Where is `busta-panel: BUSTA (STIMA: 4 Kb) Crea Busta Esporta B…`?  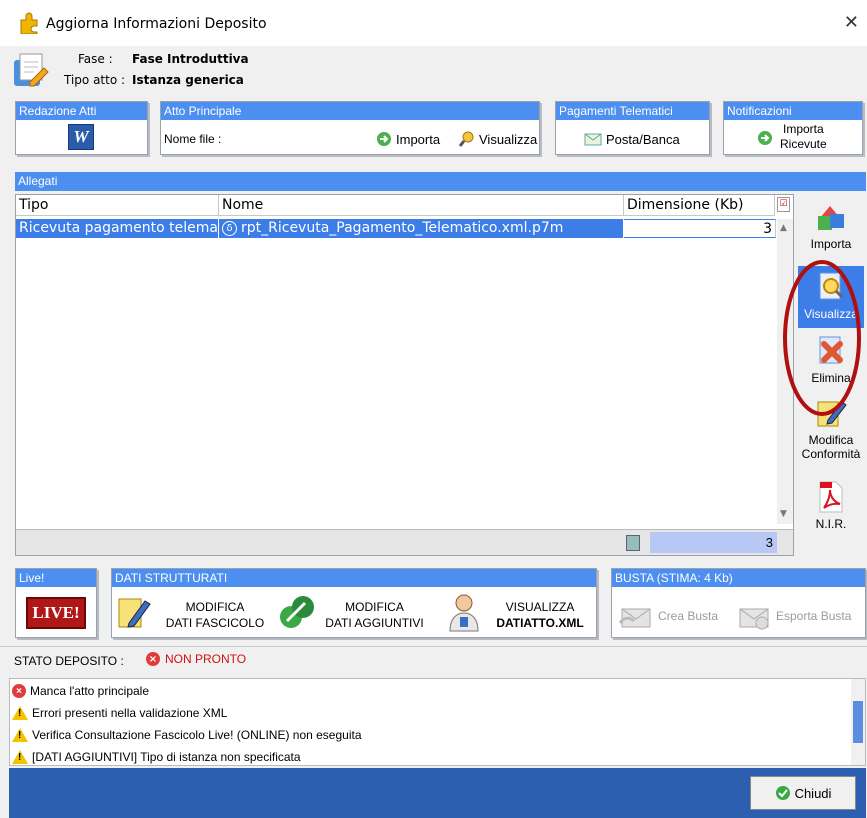
busta-panel: BUSTA (STIMA: 4 Kb) Crea Busta Esporta B… is located at coordinates (738, 603).